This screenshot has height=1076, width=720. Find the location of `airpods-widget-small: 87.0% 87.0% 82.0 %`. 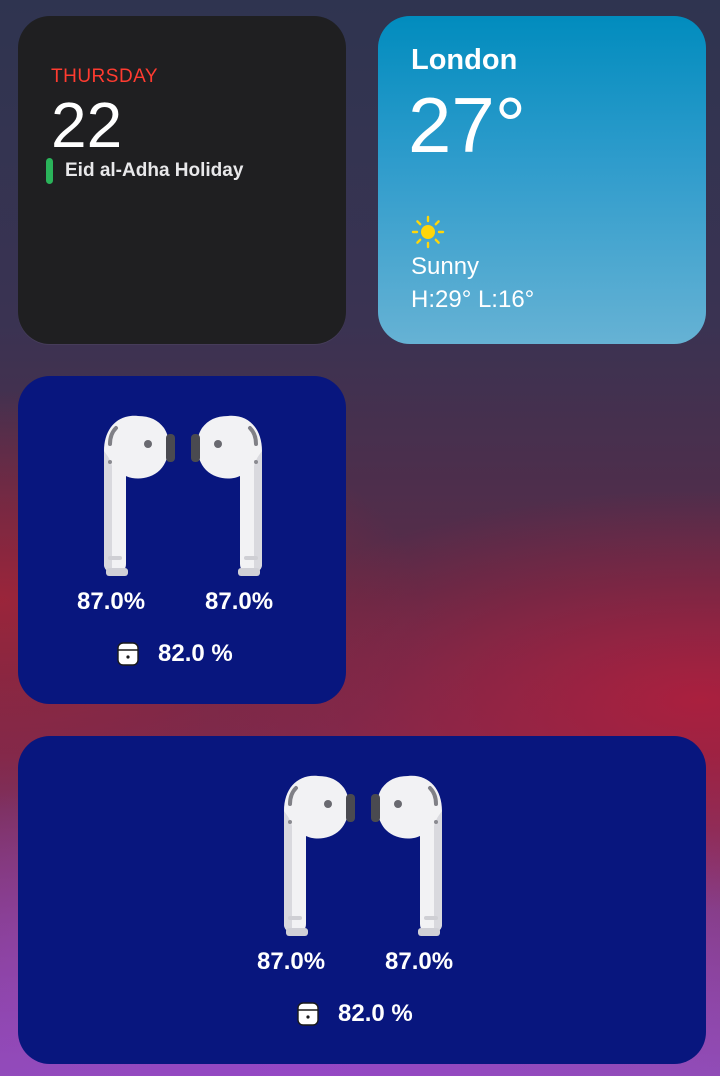

airpods-widget-small: 87.0% 87.0% 82.0 % is located at coordinates (182, 540).